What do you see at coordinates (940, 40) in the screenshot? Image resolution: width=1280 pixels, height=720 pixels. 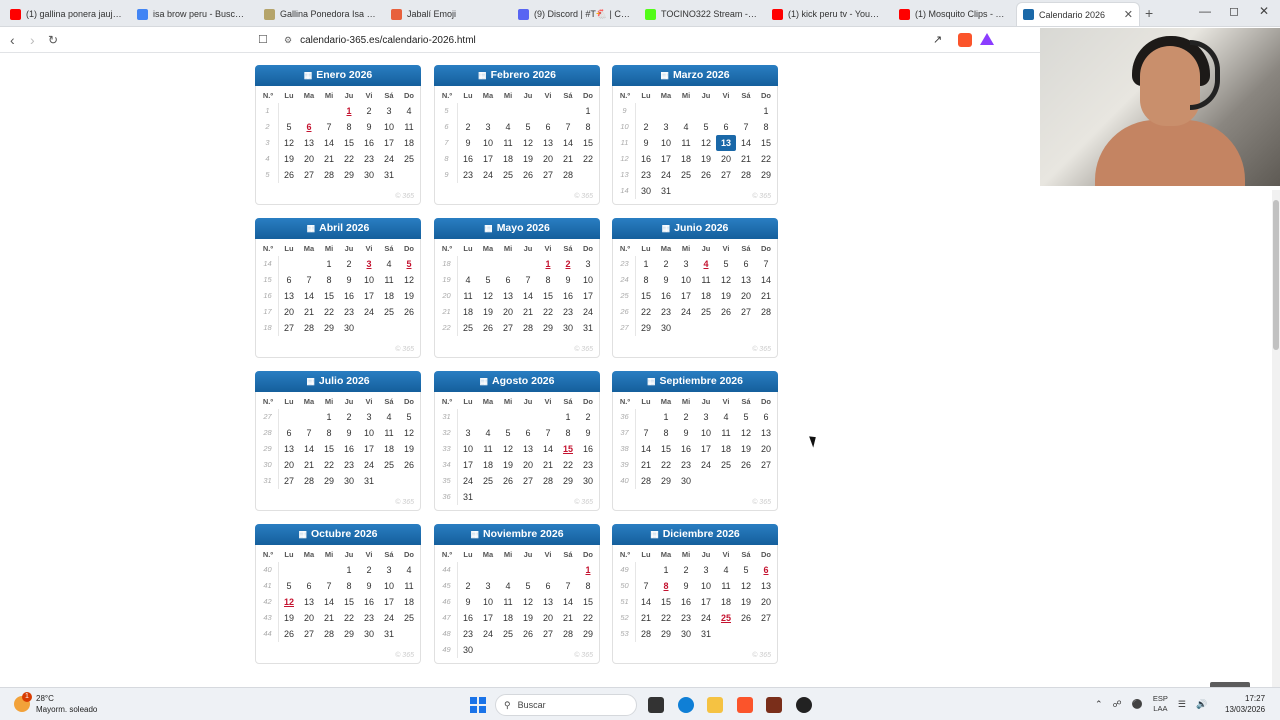 I see `share-icon: ↗` at bounding box center [940, 40].